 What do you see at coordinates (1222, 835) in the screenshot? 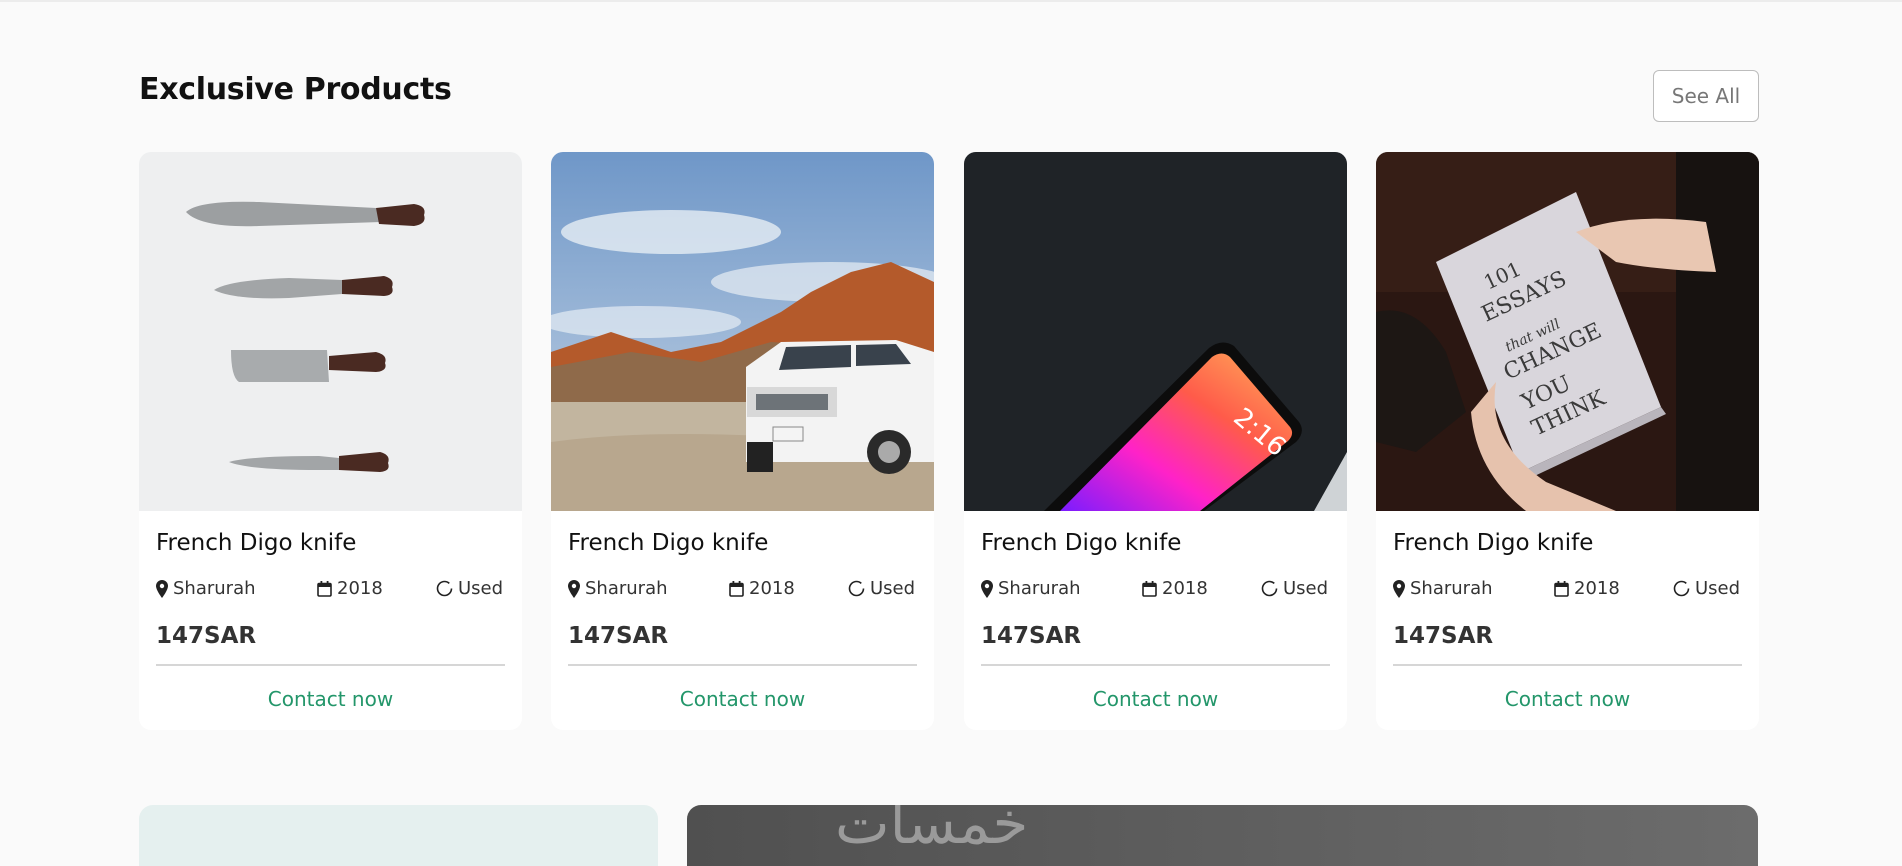
I see `promo-banner-right: خمسات` at bounding box center [1222, 835].